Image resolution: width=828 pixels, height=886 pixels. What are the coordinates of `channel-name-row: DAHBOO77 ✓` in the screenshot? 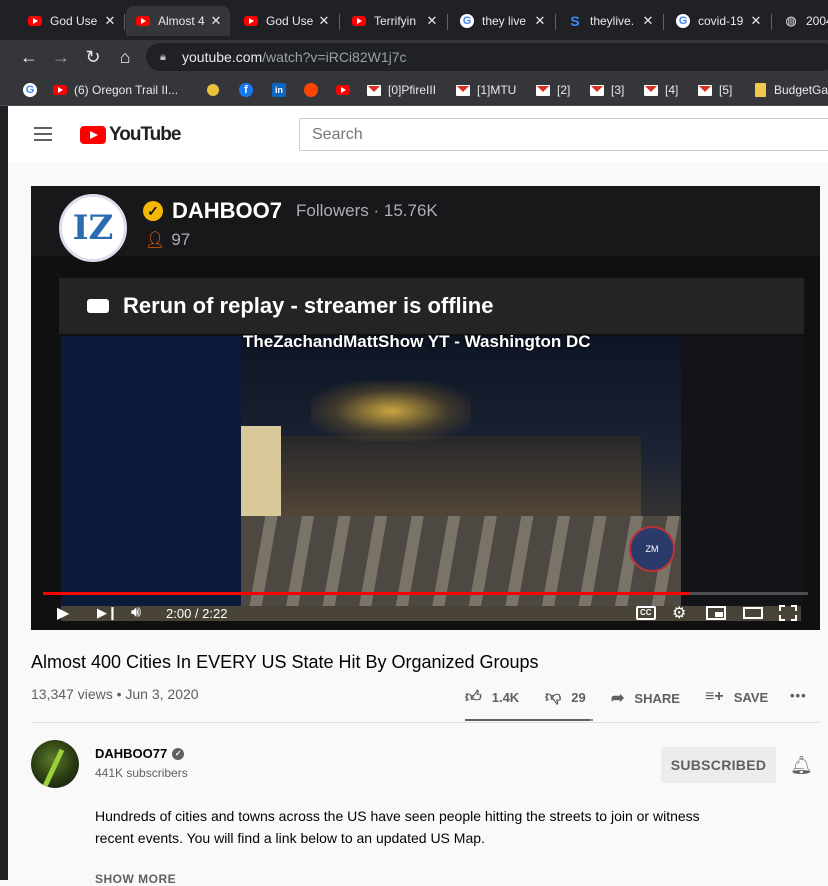 It's located at (140, 753).